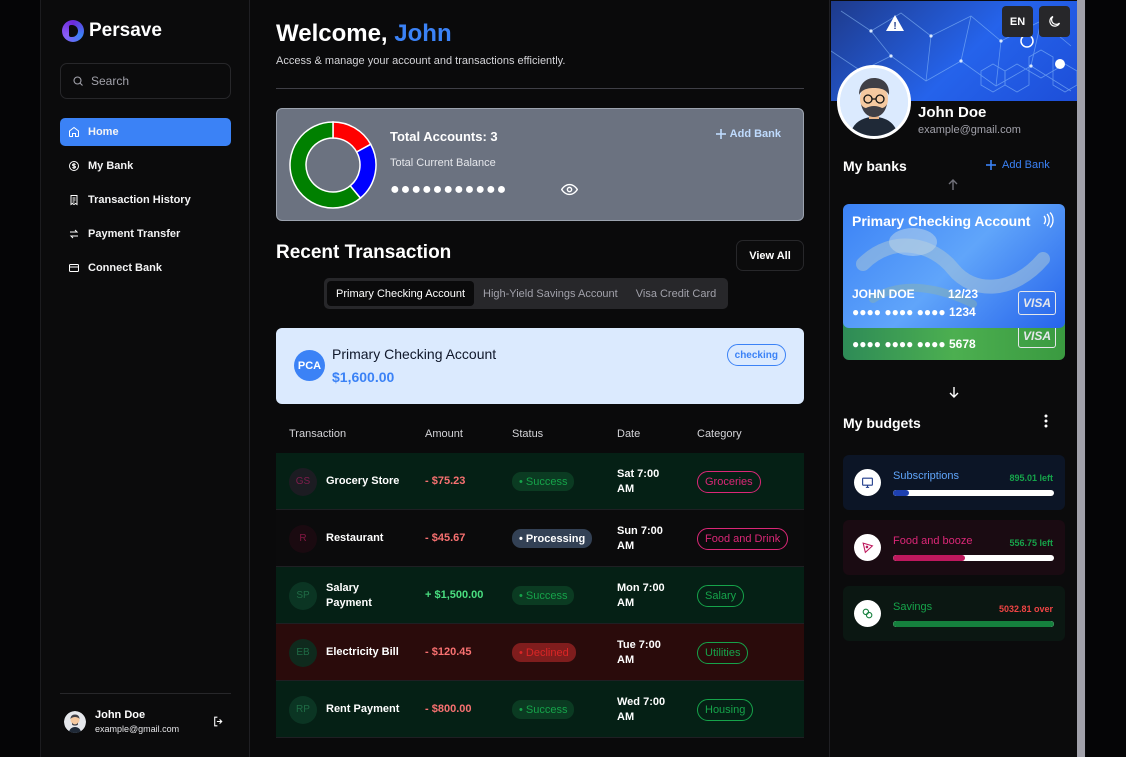 The image size is (1126, 757). Describe the element at coordinates (73, 31) in the screenshot. I see `logo-icon` at that location.